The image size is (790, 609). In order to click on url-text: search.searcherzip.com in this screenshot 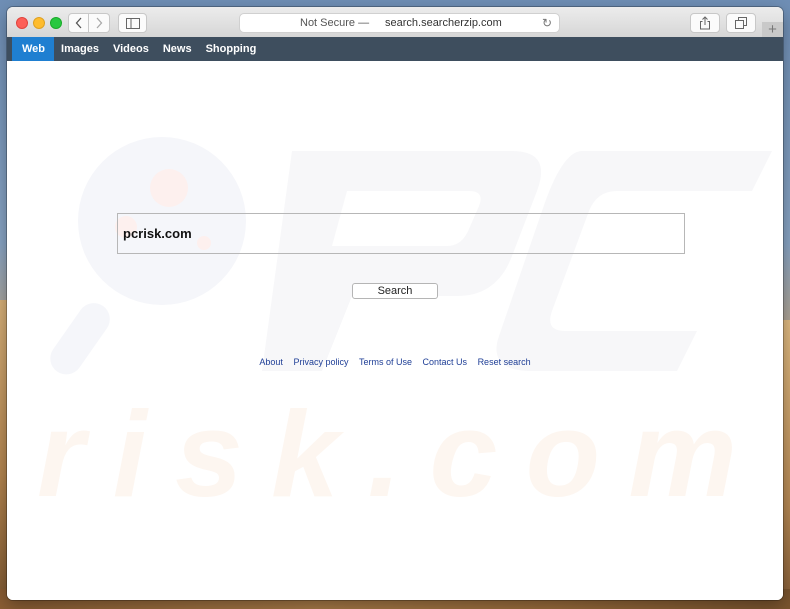, I will do `click(443, 23)`.